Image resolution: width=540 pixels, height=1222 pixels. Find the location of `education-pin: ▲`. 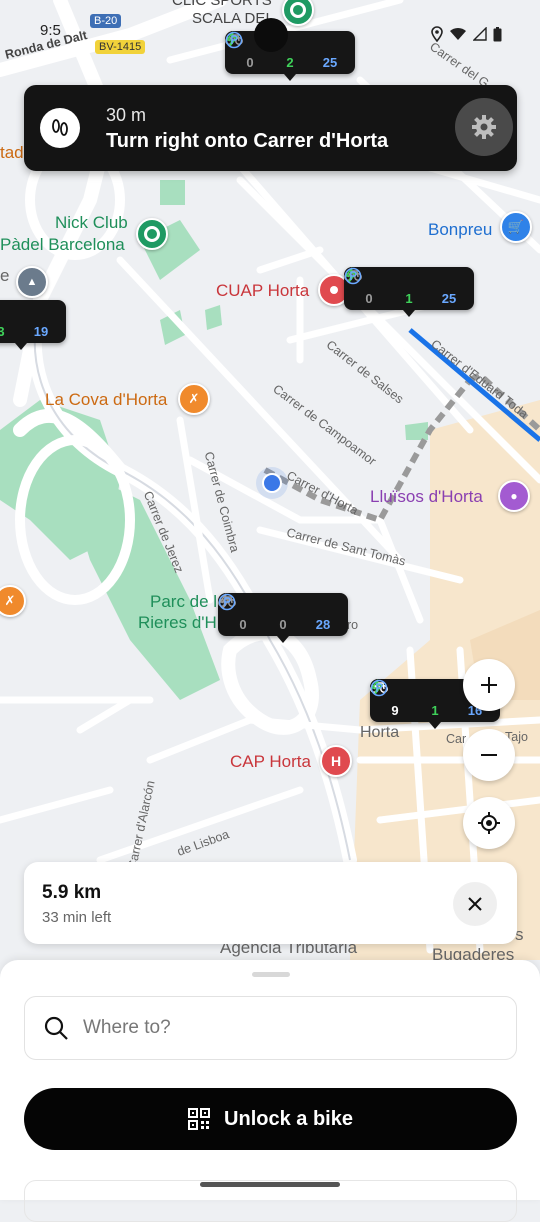

education-pin: ▲ is located at coordinates (32, 282).